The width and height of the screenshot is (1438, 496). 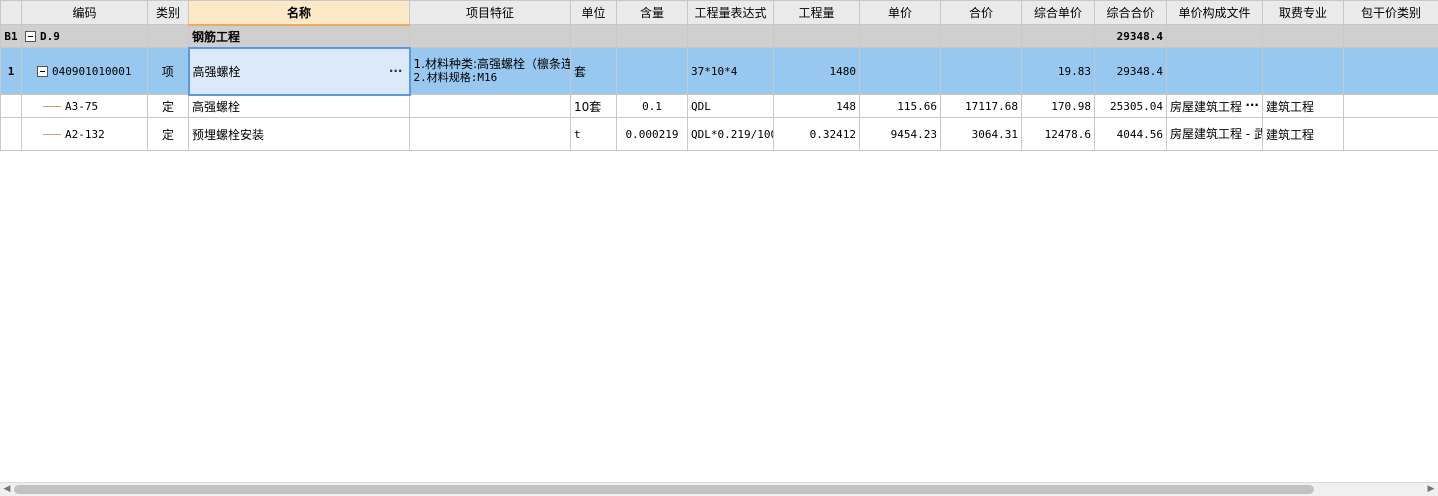 I want to click on col-header-comp-total: 综合合价, so click(x=1130, y=12).